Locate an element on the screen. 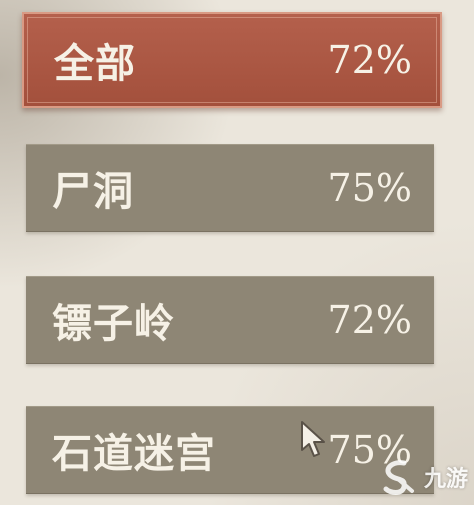 The width and height of the screenshot is (474, 505). tab-biaoziling-percent: 72% is located at coordinates (369, 320).